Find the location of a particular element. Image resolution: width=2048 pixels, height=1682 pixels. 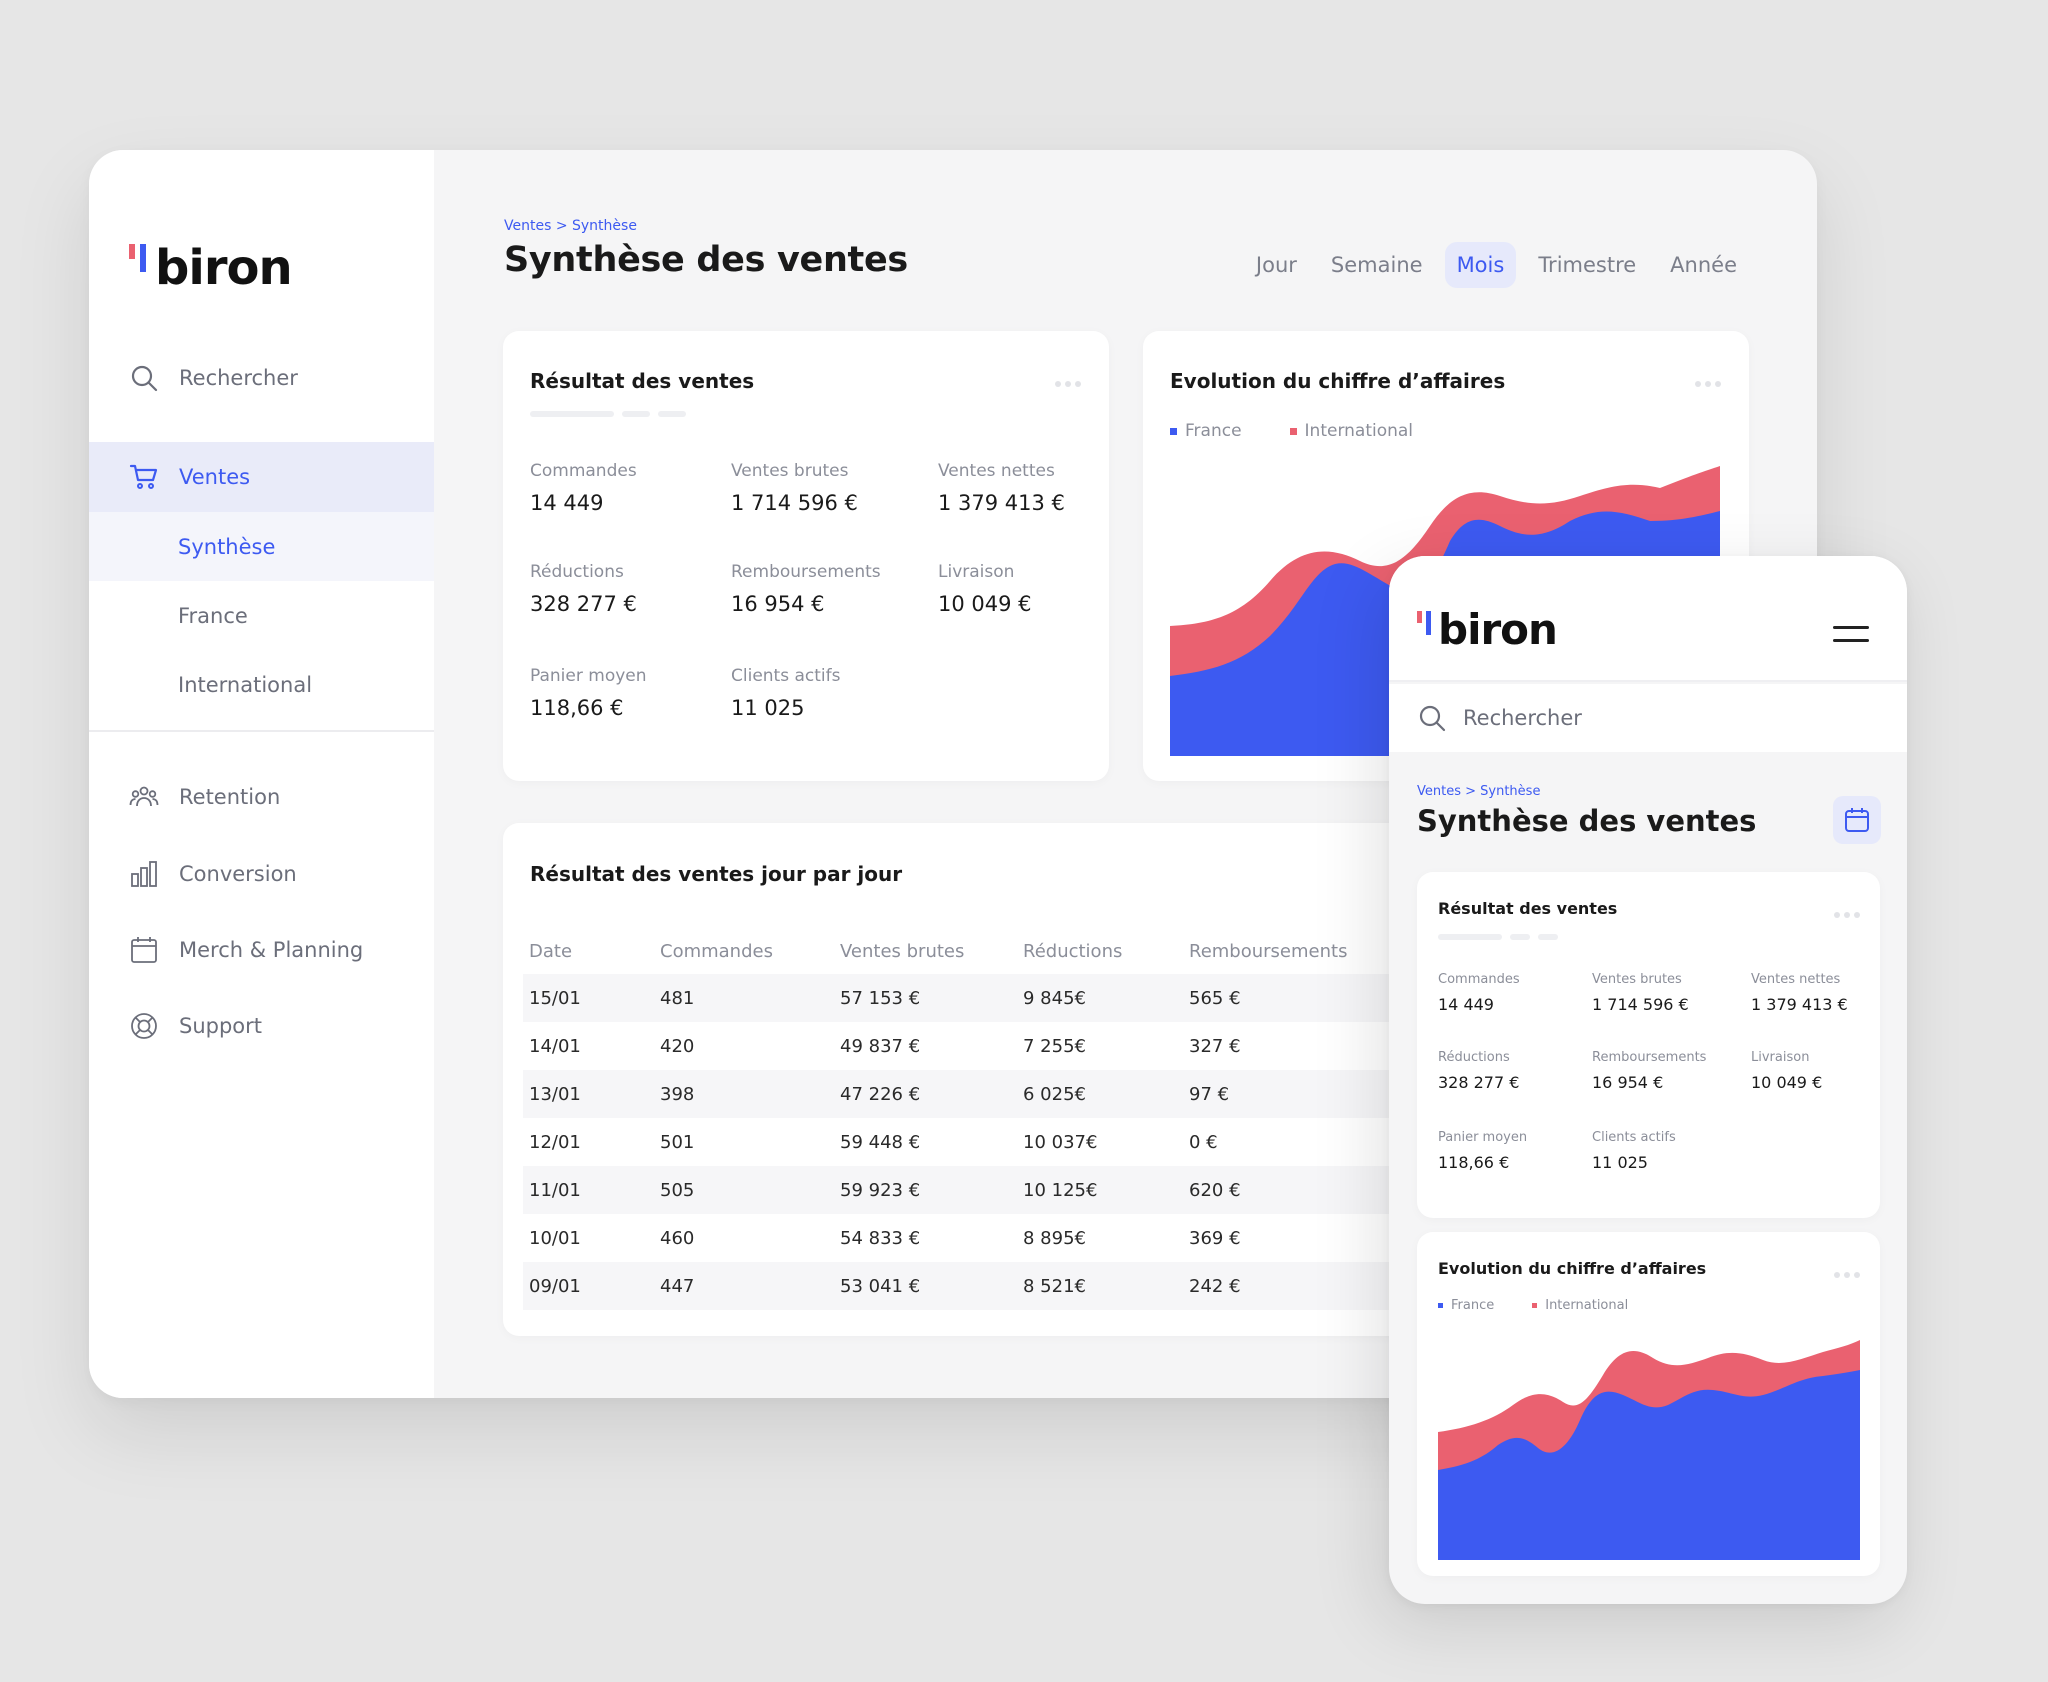

menu-icon is located at coordinates (1851, 634).